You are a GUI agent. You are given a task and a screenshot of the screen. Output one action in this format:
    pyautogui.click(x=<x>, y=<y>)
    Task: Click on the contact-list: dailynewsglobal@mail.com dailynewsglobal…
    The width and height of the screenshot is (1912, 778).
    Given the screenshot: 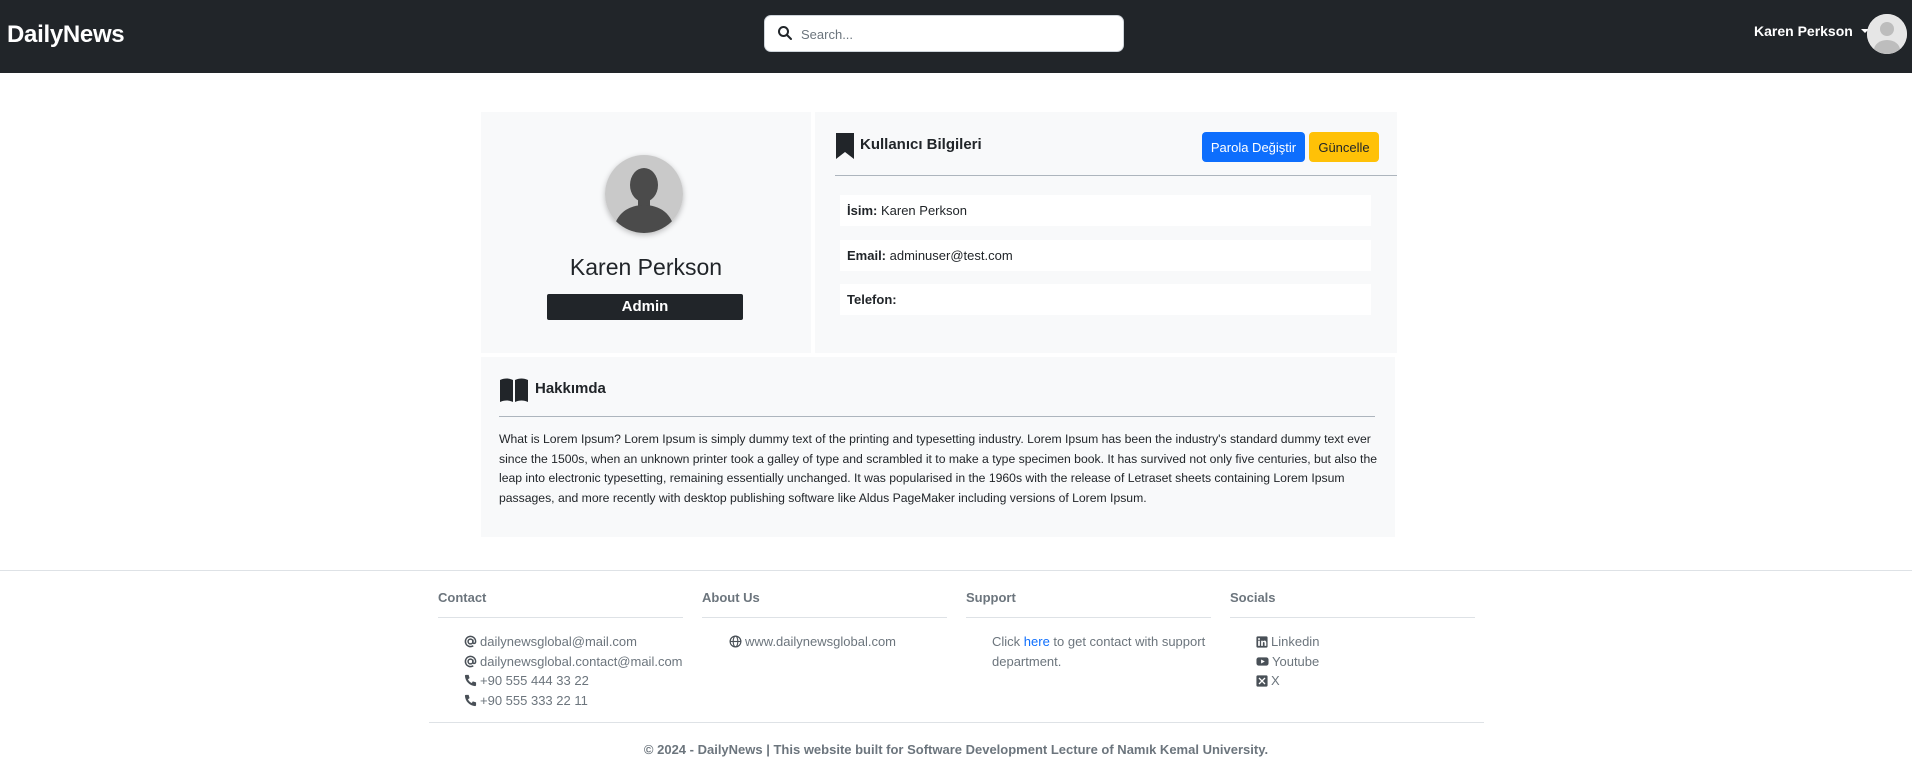 What is the action you would take?
    pyautogui.click(x=573, y=671)
    